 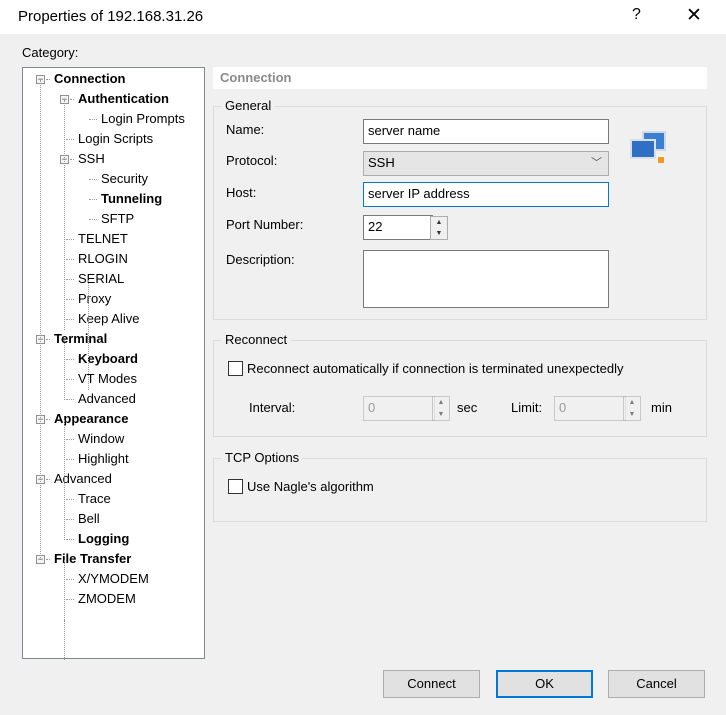 What do you see at coordinates (431, 684) in the screenshot?
I see `connect-button: Connect` at bounding box center [431, 684].